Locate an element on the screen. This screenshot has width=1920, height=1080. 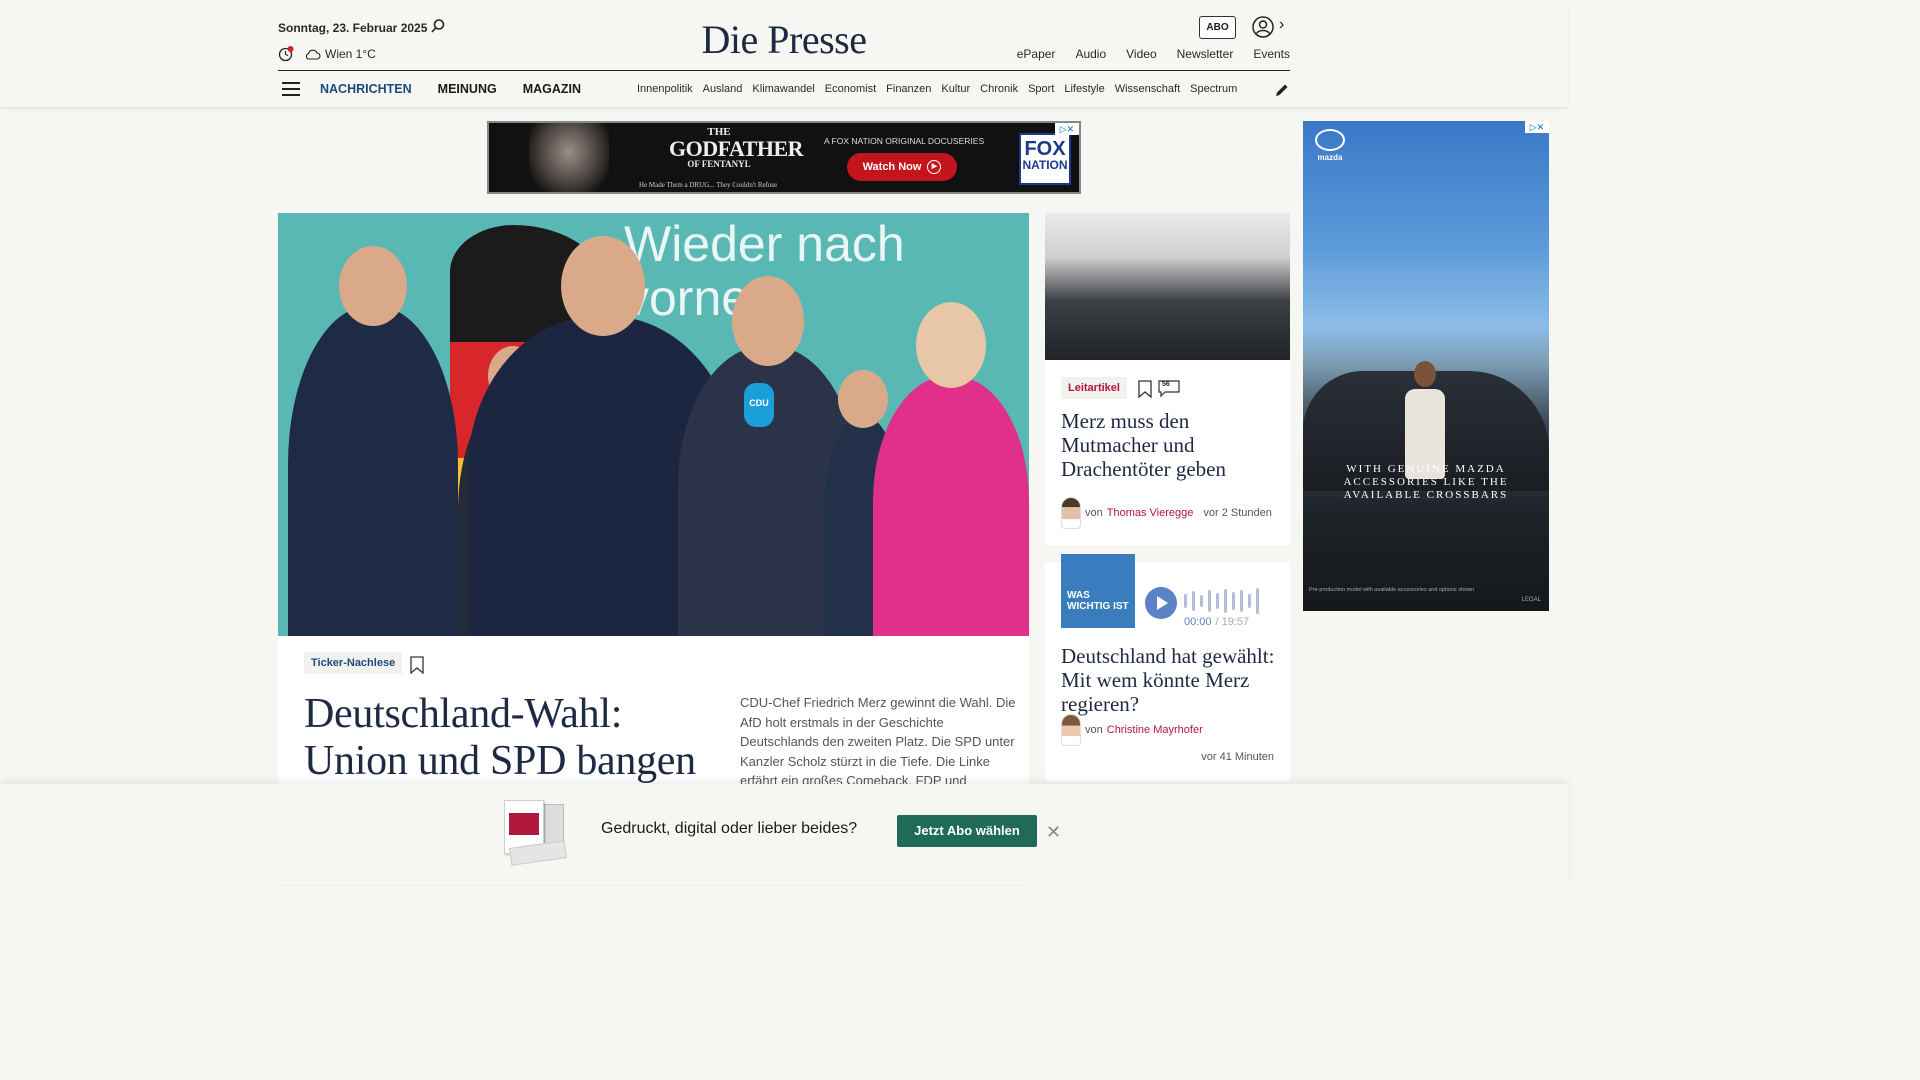
link-video: Video is located at coordinates (1141, 54).